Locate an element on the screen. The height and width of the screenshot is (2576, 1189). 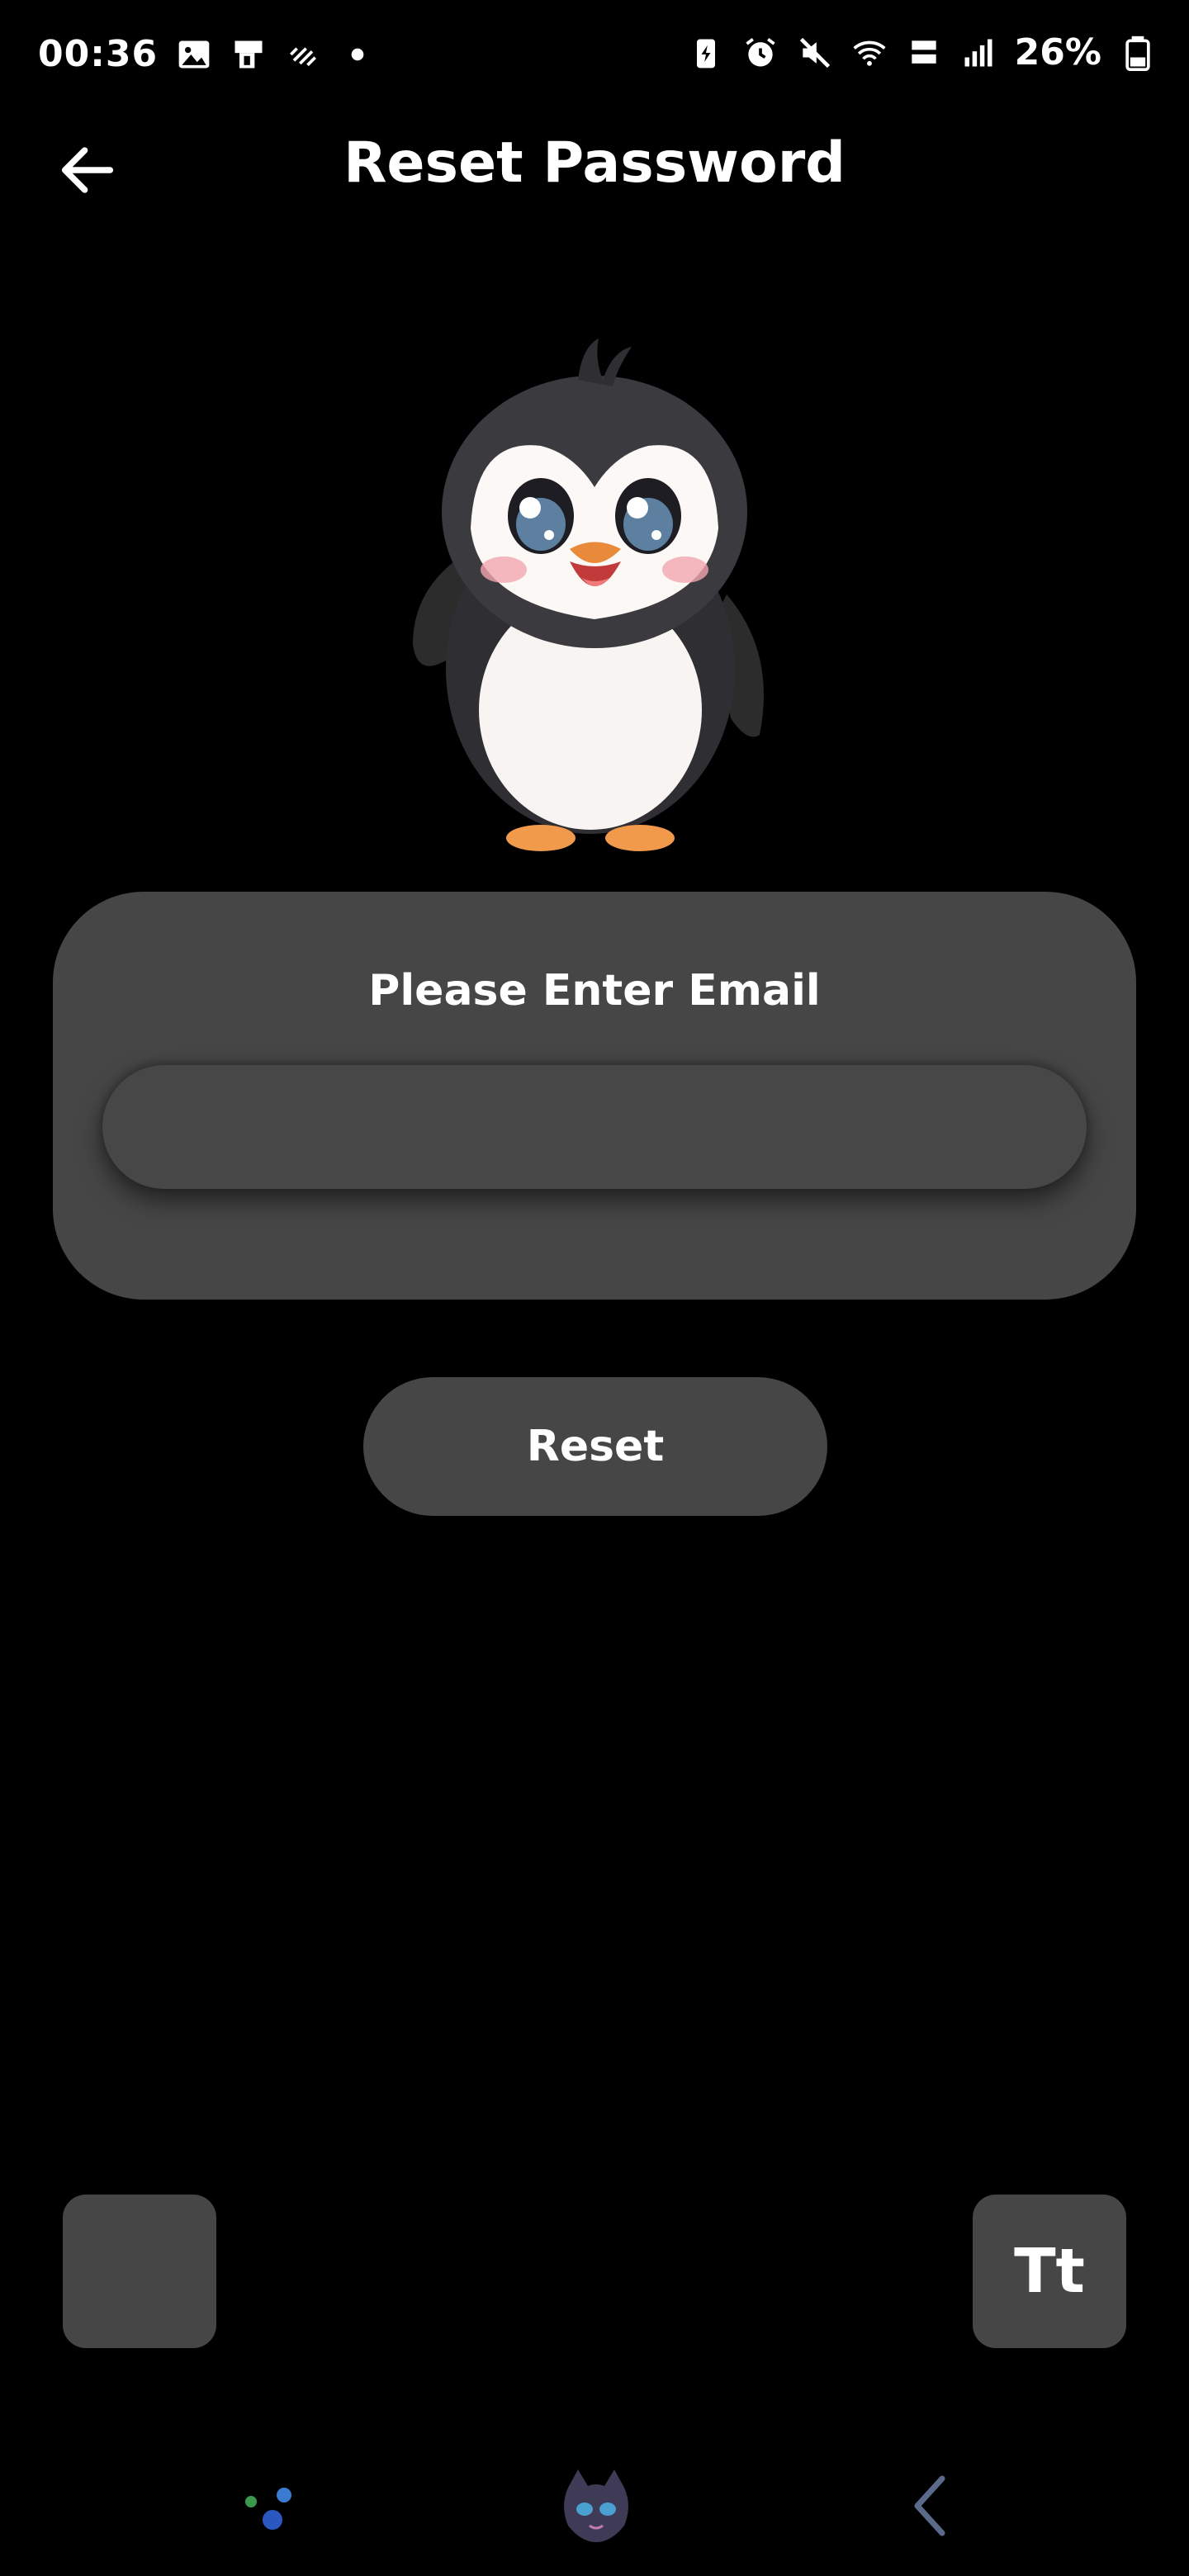
alarm-icon is located at coordinates (760, 51).